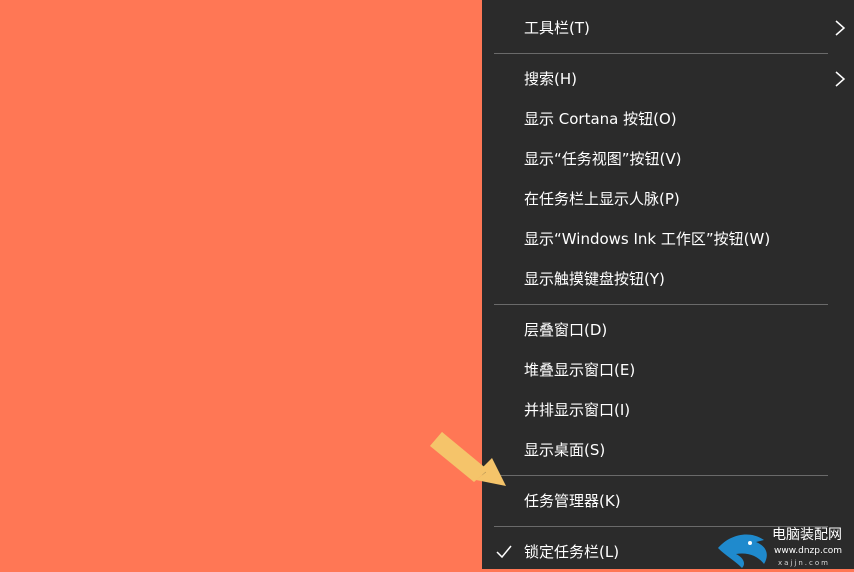 Image resolution: width=854 pixels, height=572 pixels. Describe the element at coordinates (565, 450) in the screenshot. I see `menu-item-show-desktop-label: 显示桌面(S)` at that location.